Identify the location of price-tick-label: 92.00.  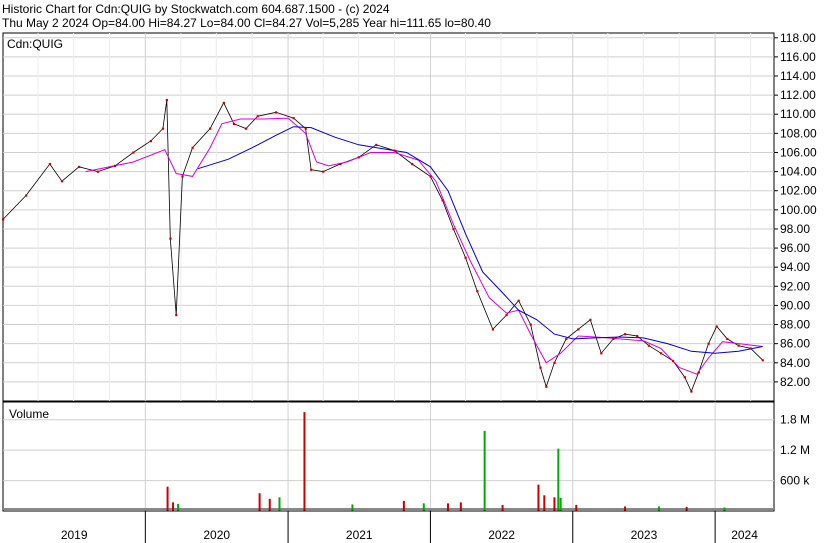
(795, 286).